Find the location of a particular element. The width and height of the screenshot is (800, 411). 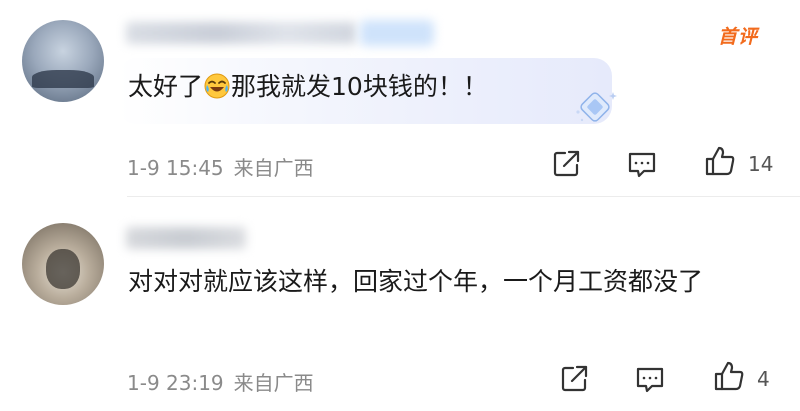

user-badge-blurred is located at coordinates (397, 33).